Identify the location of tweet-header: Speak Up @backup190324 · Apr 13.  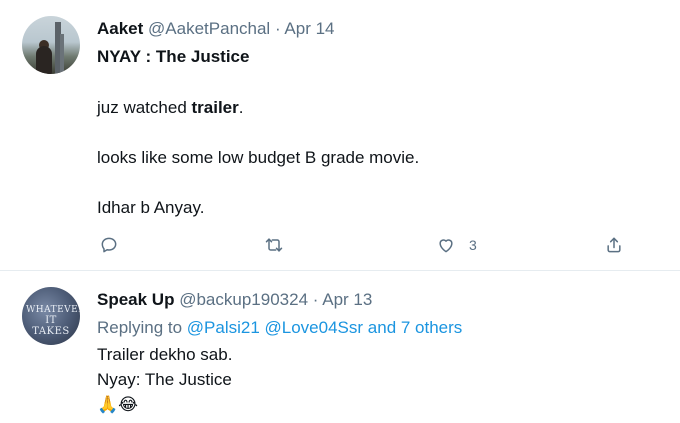
(234, 300).